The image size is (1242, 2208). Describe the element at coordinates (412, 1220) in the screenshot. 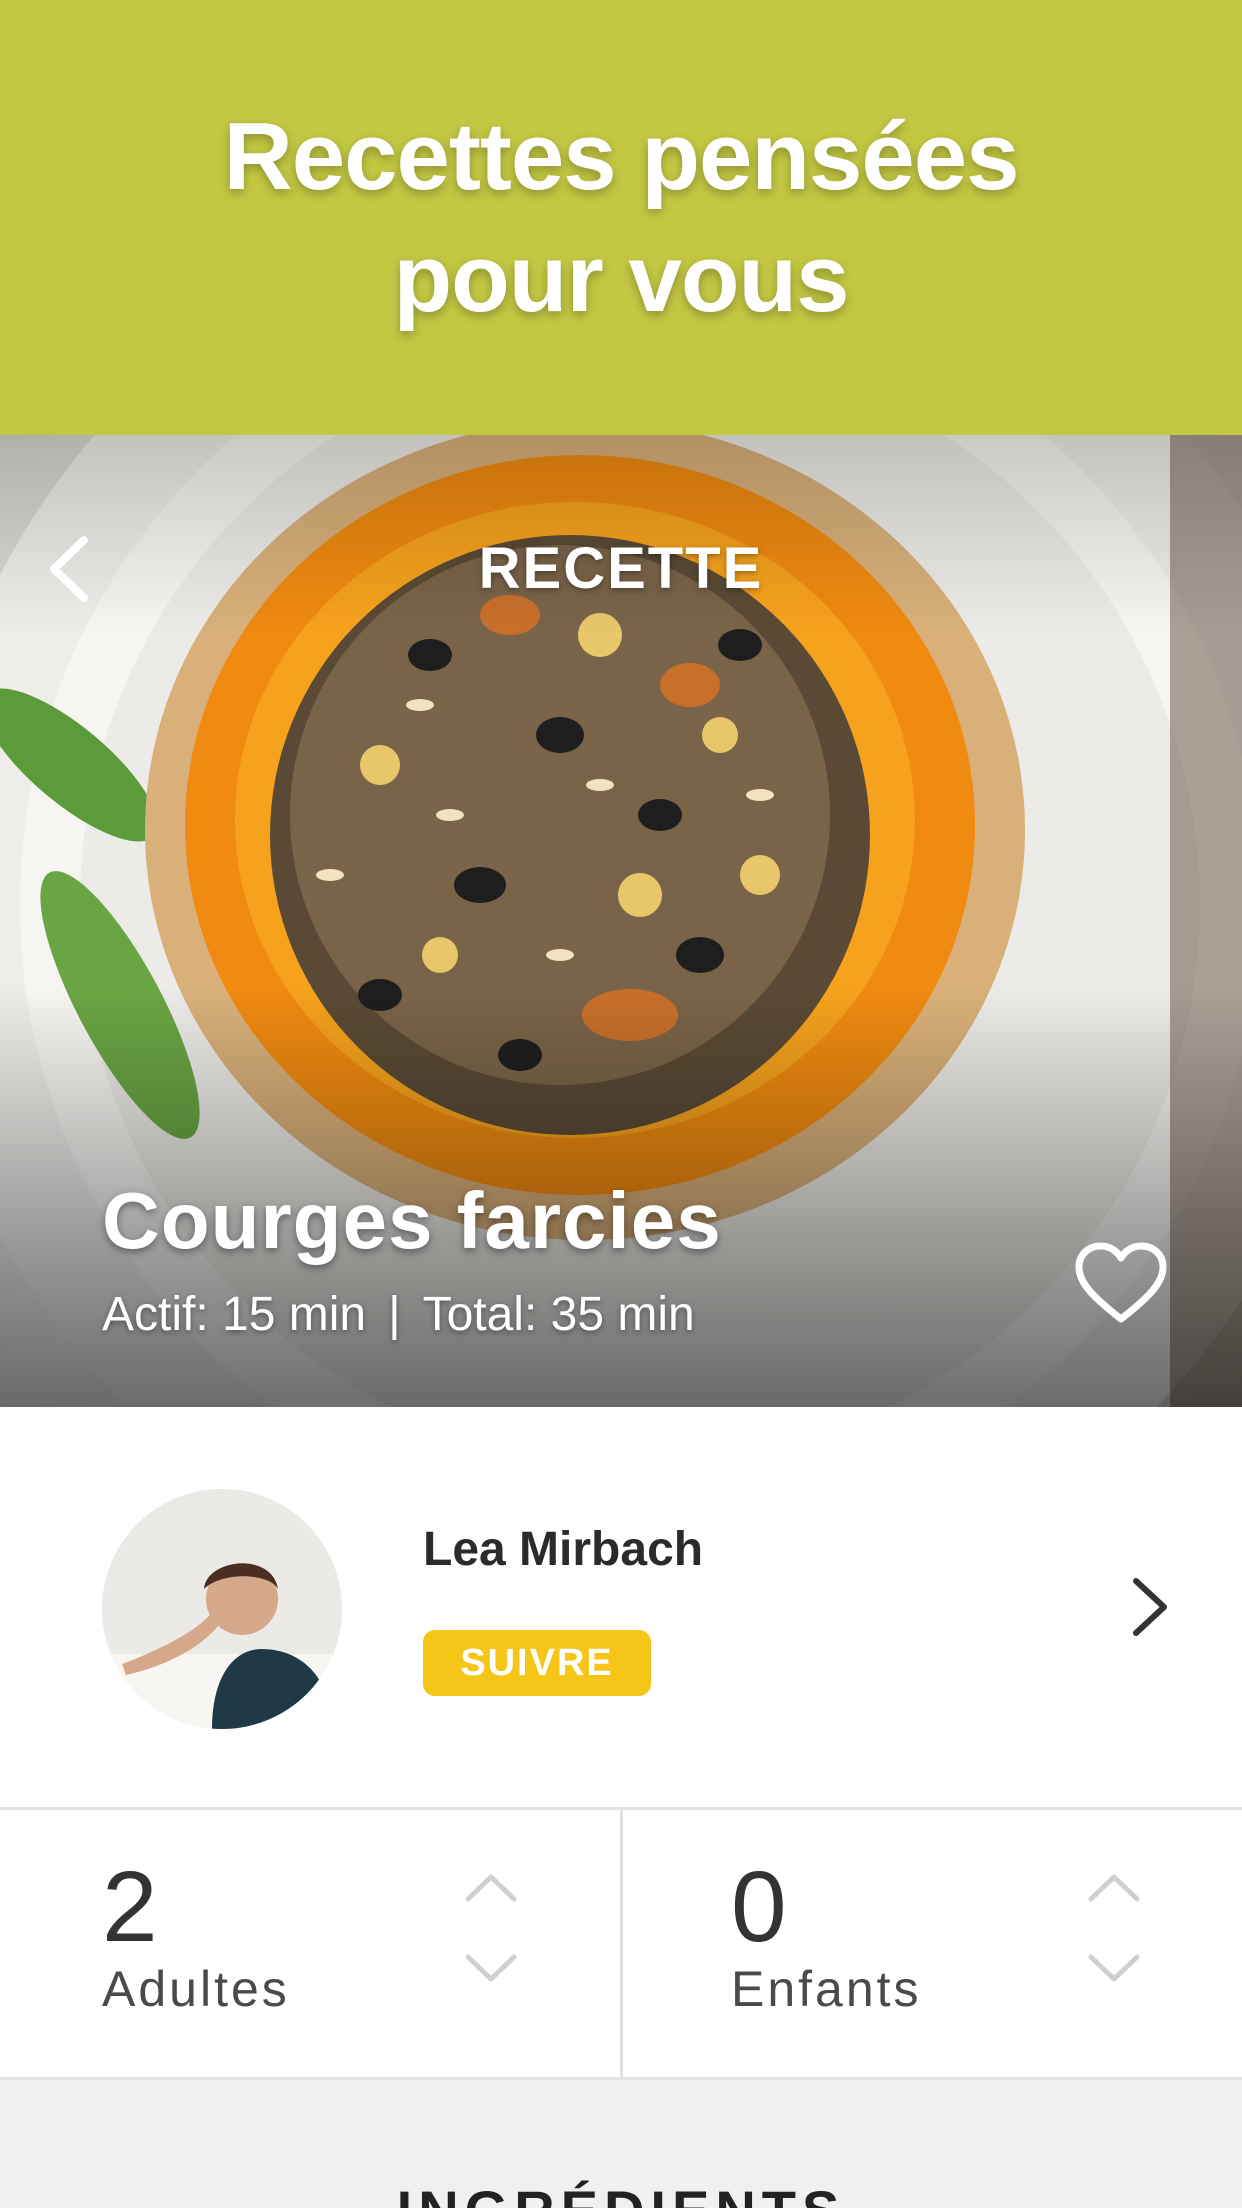

I see `recipe-title: Courges farcies` at that location.